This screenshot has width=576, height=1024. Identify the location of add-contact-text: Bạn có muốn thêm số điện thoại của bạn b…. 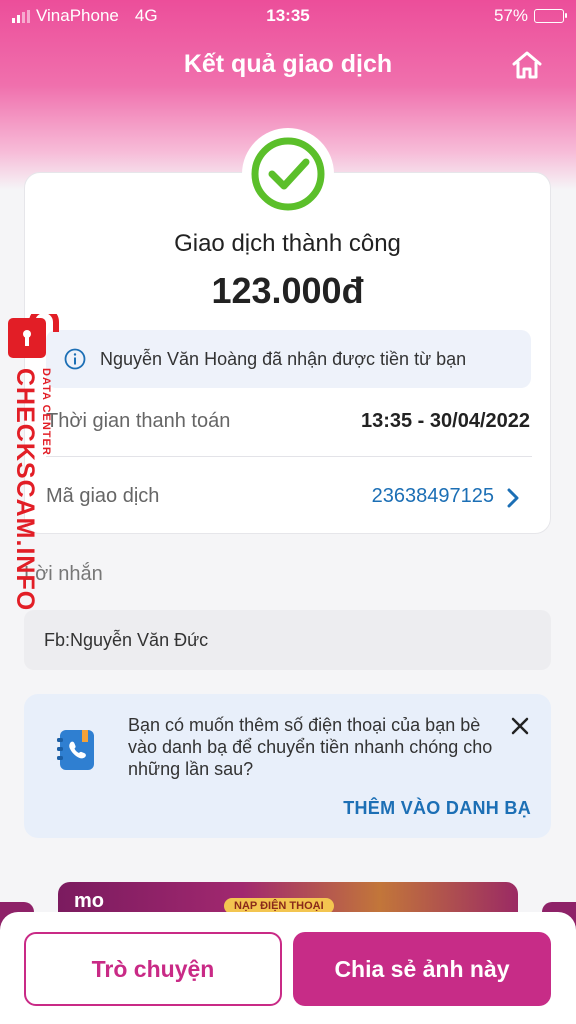
(310, 747).